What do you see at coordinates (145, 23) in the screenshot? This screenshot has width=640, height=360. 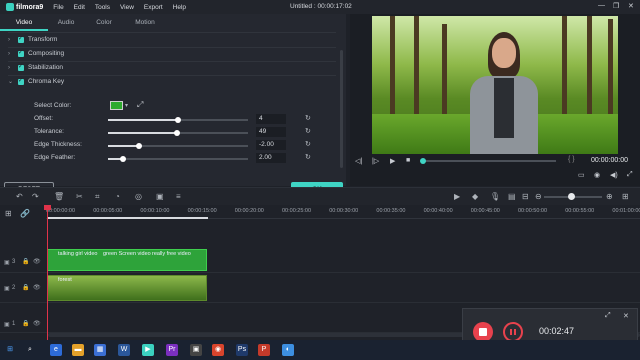 I see `tab-motion: Motion` at bounding box center [145, 23].